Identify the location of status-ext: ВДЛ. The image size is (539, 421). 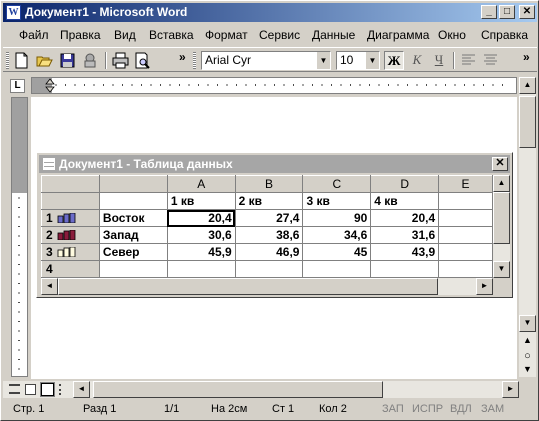
(461, 410).